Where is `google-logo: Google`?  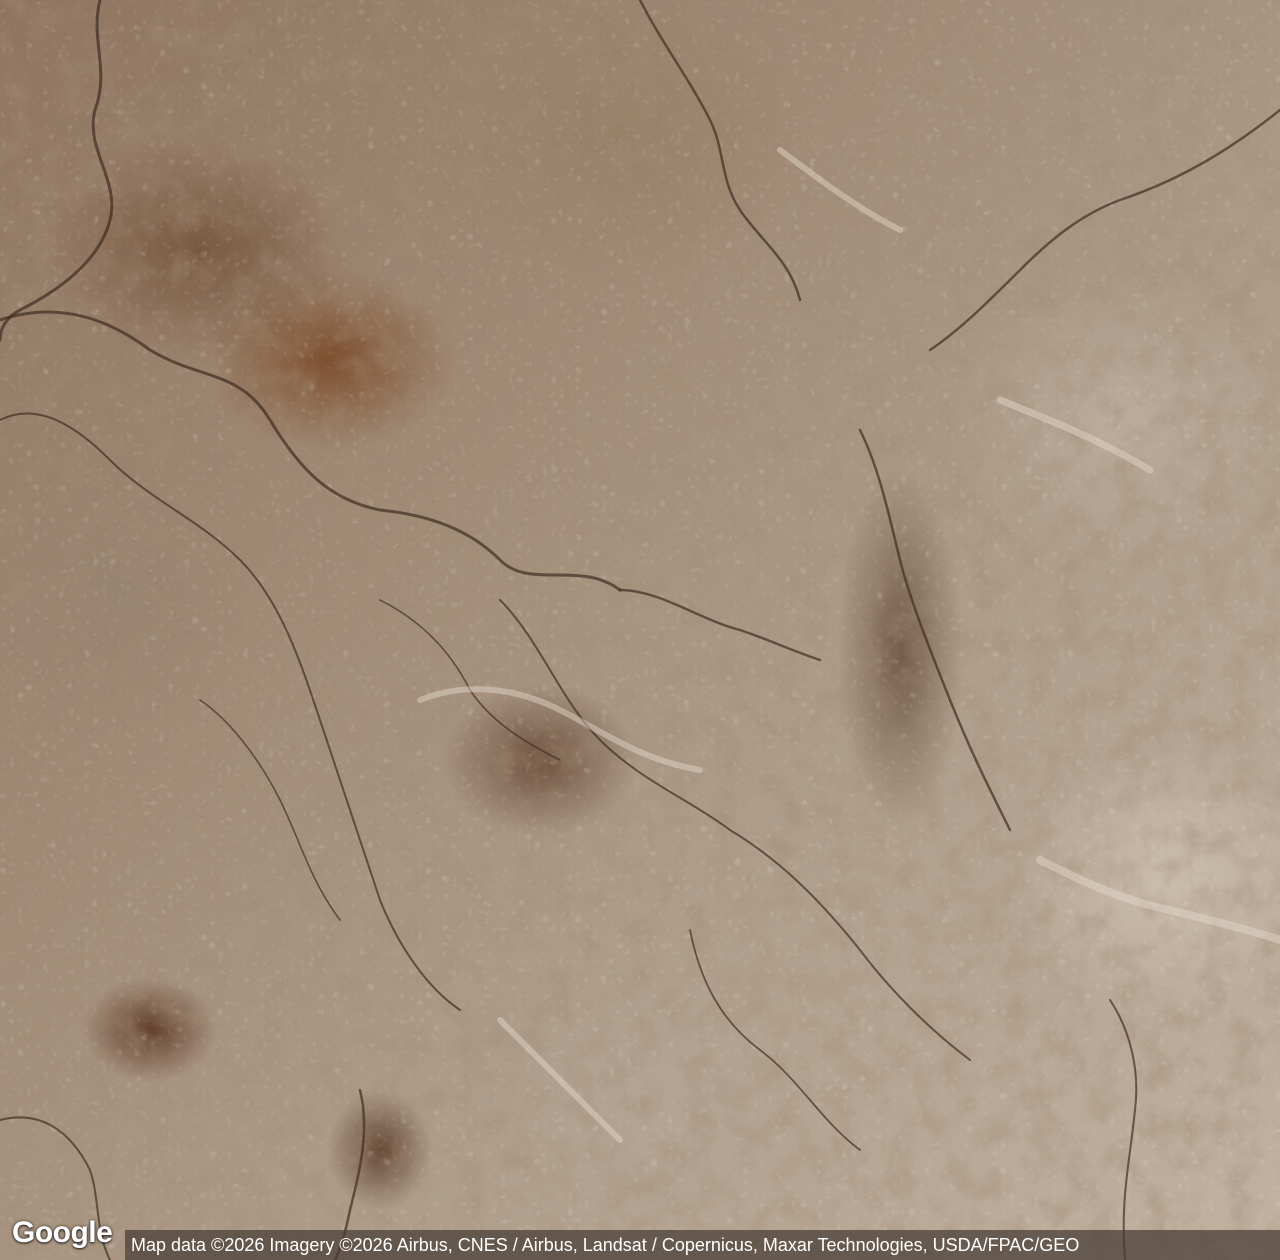 google-logo: Google is located at coordinates (62, 1232).